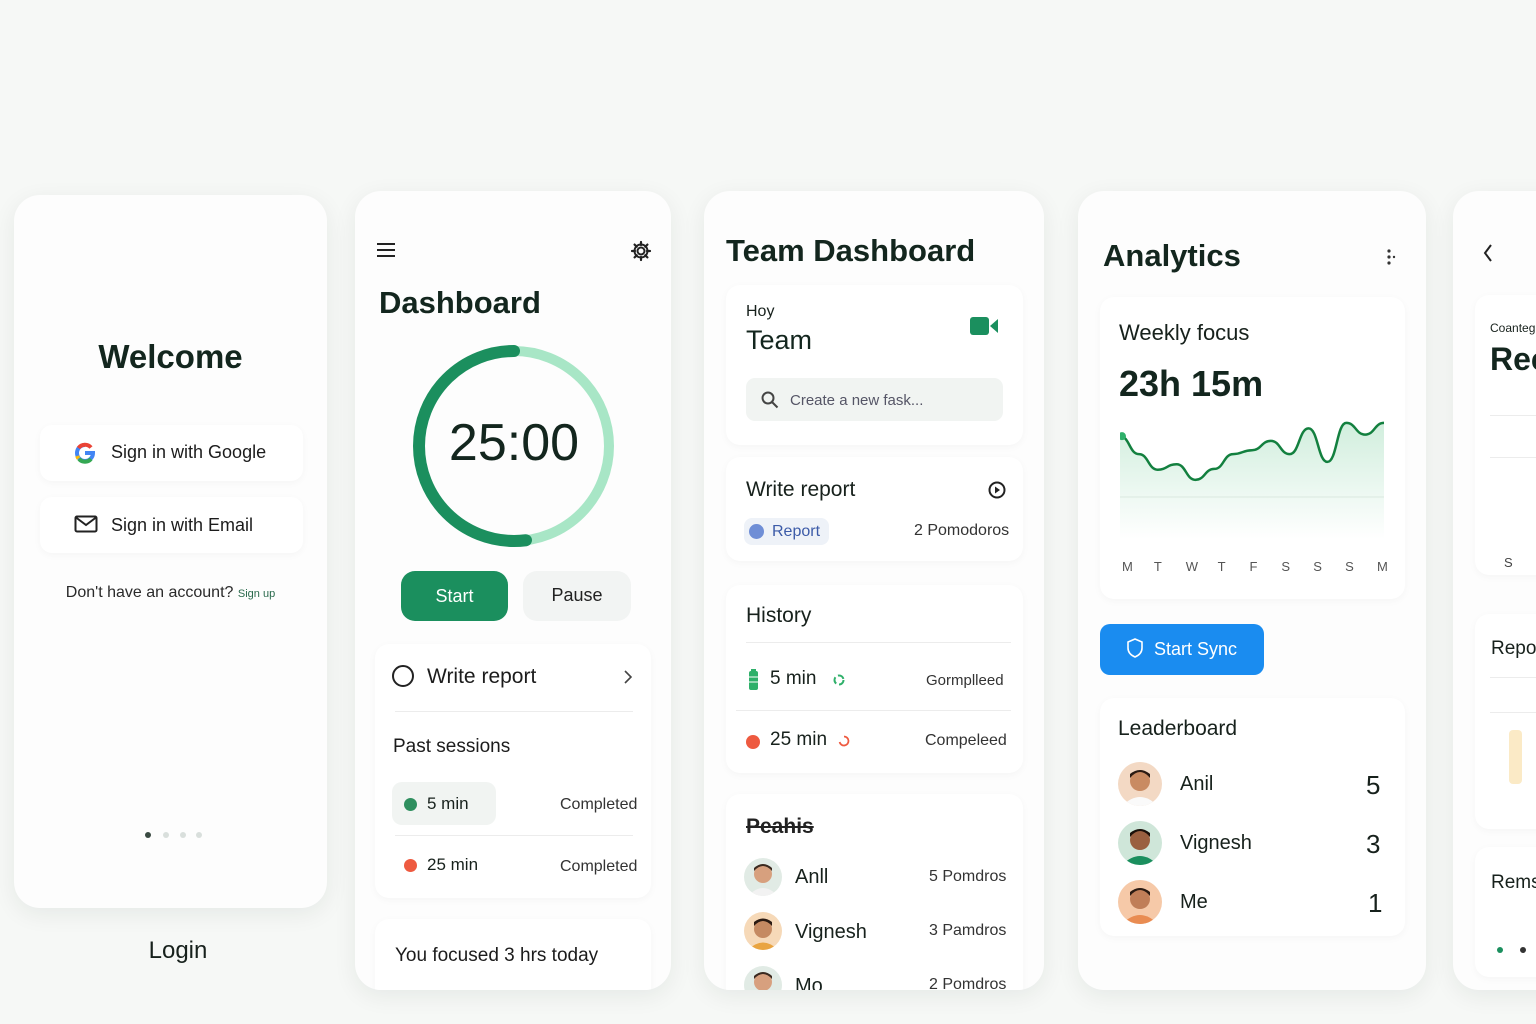 The width and height of the screenshot is (1536, 1024). Describe the element at coordinates (1513, 882) in the screenshot. I see `partial-rems-label: Rems` at that location.